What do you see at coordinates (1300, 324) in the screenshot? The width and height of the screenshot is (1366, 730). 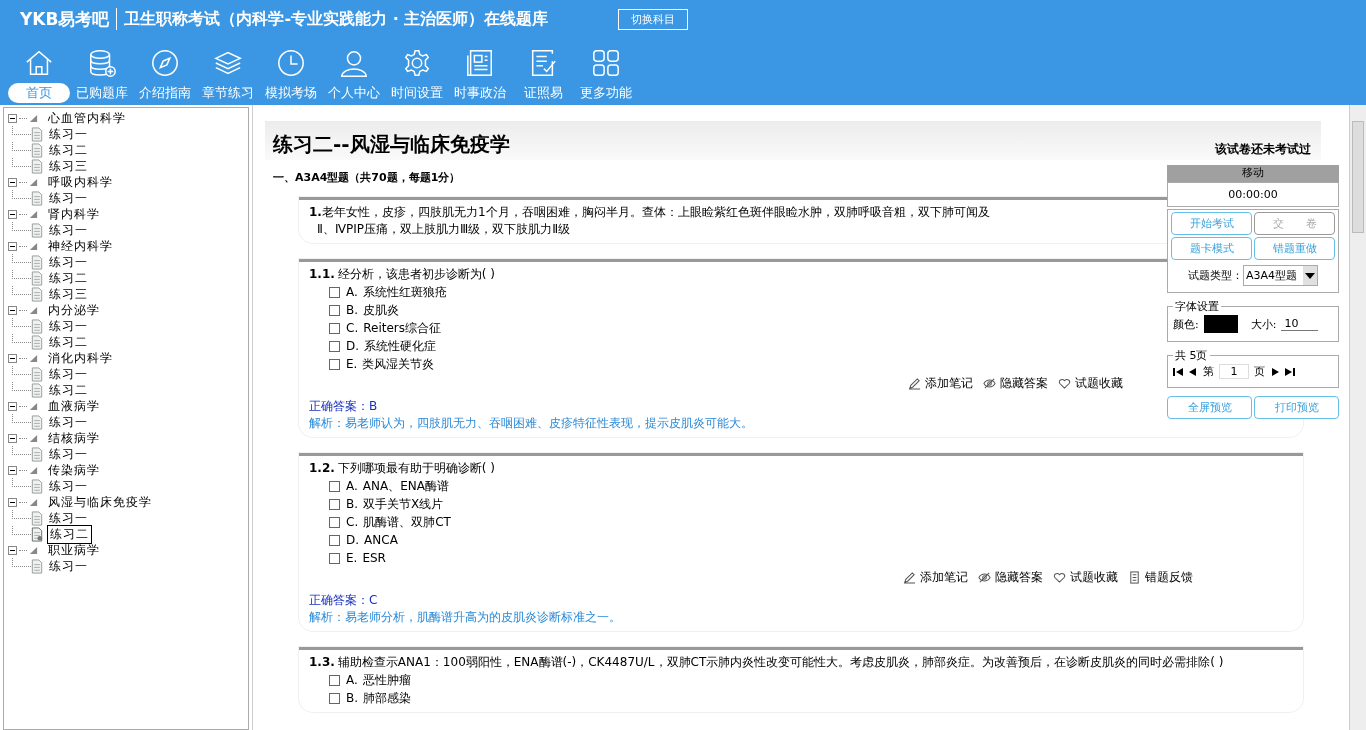 I see `size-field: 10` at bounding box center [1300, 324].